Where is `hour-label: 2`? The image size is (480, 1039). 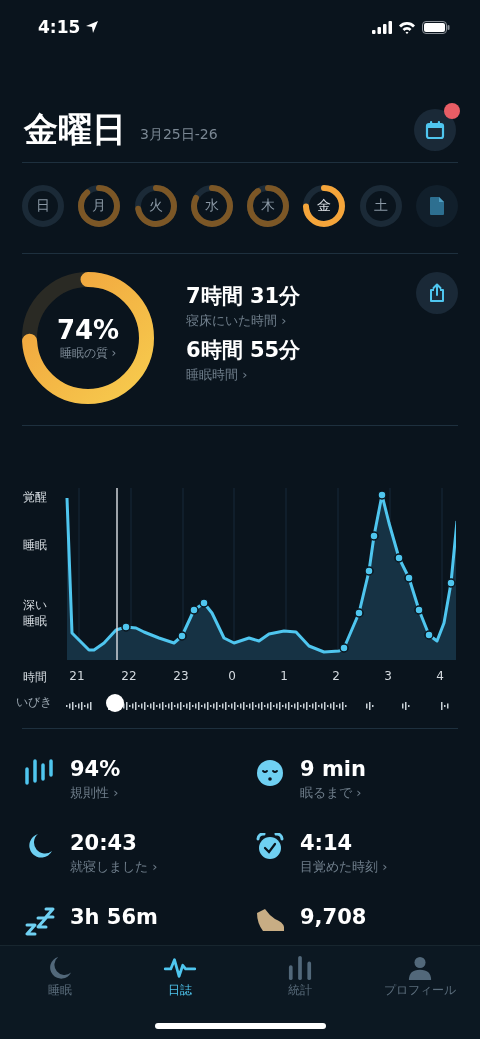 hour-label: 2 is located at coordinates (336, 676).